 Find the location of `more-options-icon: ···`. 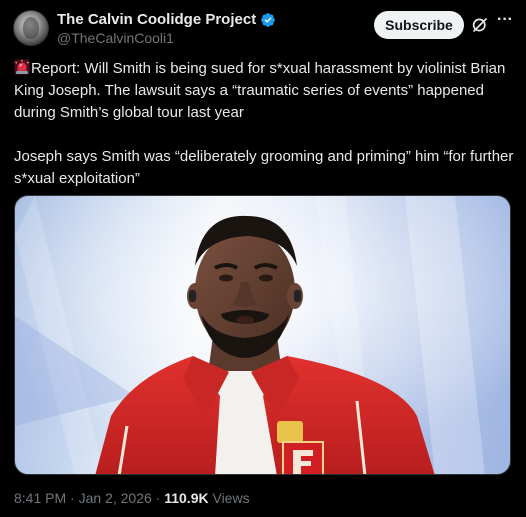

more-options-icon: ··· is located at coordinates (505, 22).